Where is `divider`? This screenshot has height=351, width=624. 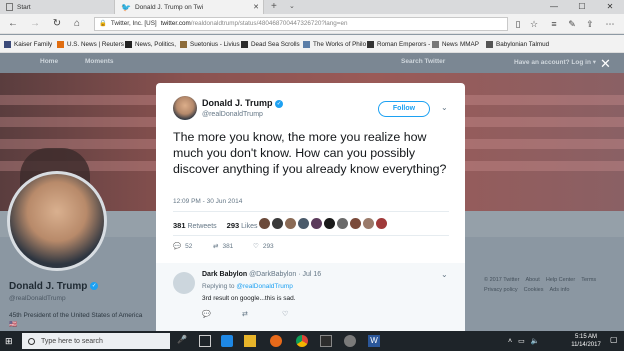 divider is located at coordinates (311, 235).